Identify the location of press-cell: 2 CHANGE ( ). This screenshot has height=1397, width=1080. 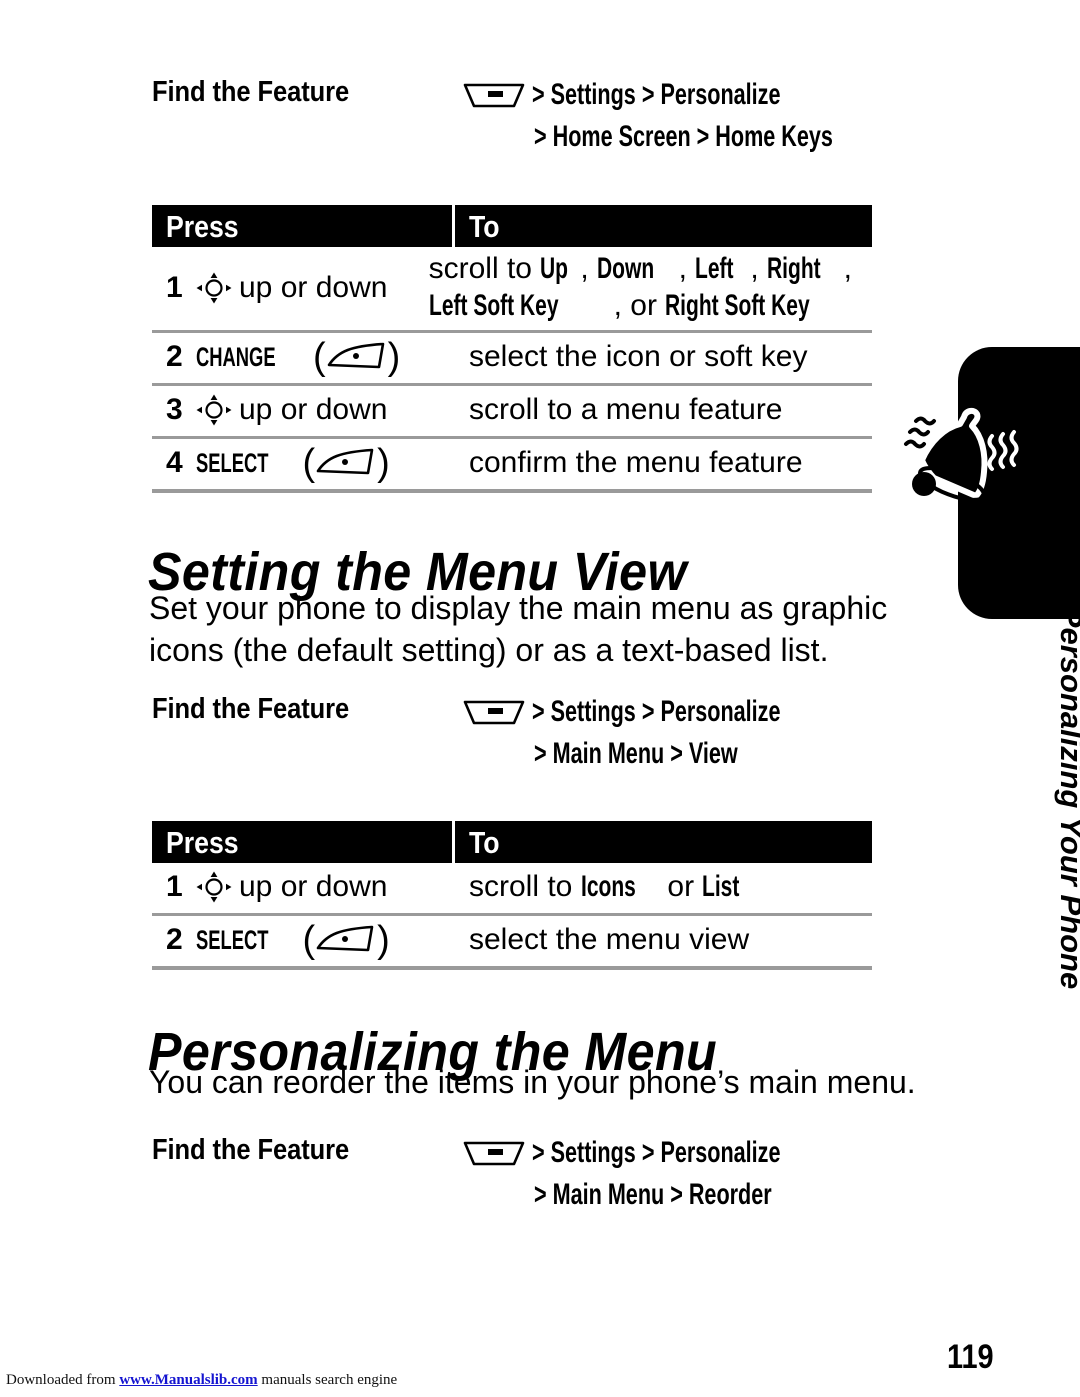
(303, 358).